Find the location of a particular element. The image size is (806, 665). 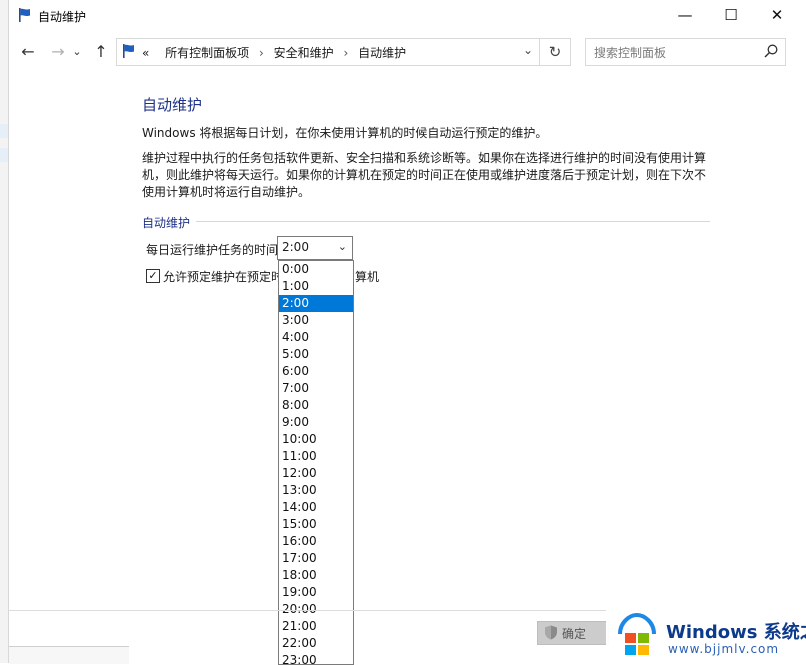

window-title: 自动维护 is located at coordinates (62, 17).